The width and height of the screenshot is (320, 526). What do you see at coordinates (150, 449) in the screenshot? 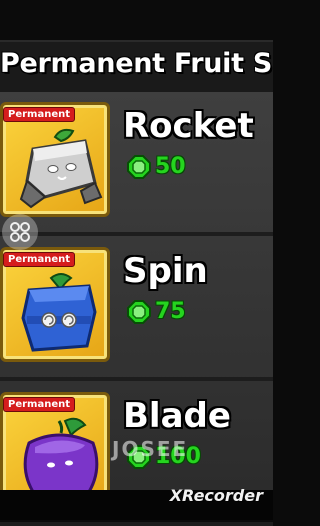
I see `watermark: JOSEE` at bounding box center [150, 449].